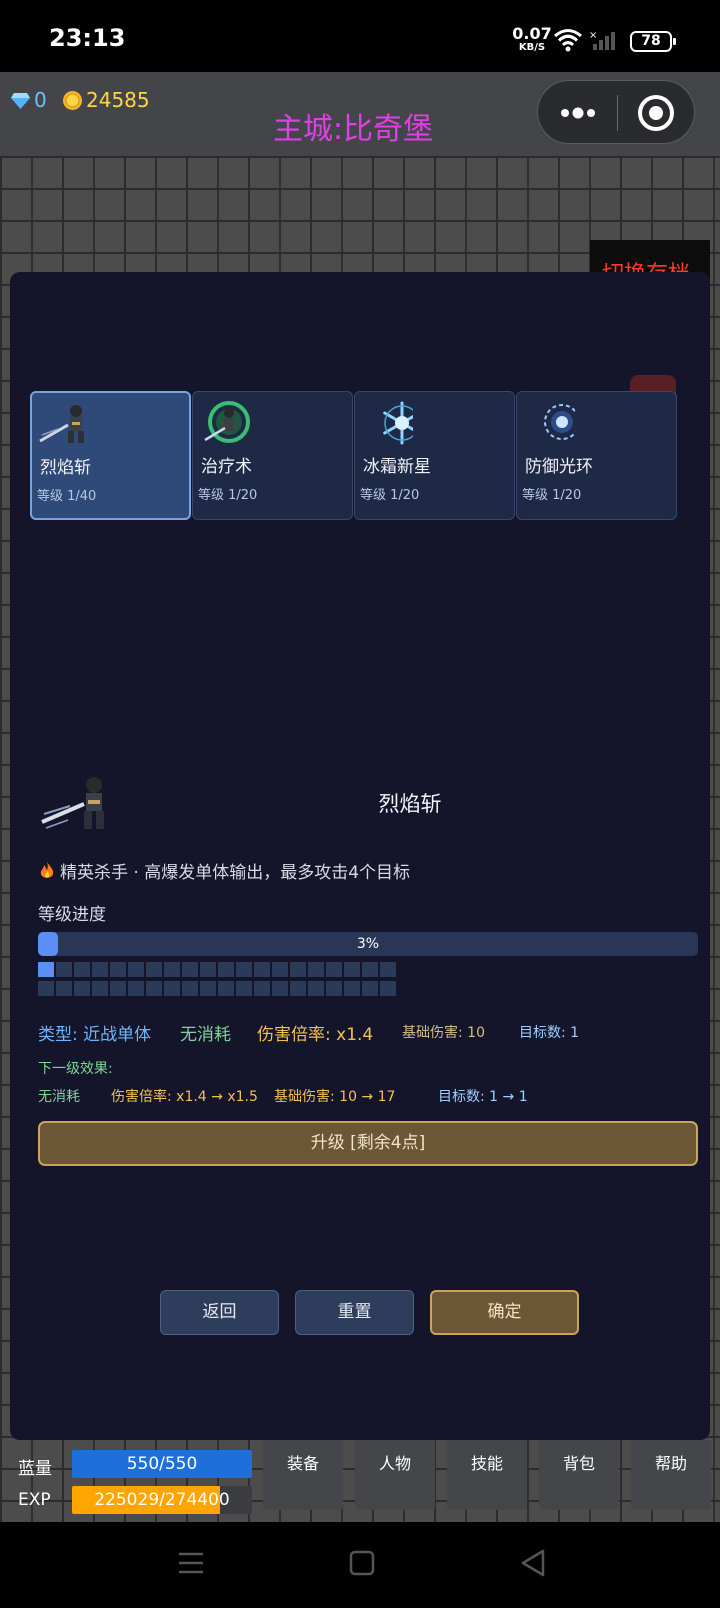 The width and height of the screenshot is (720, 1608). What do you see at coordinates (579, 1475) in the screenshot?
I see `tab-bag: 背包` at bounding box center [579, 1475].